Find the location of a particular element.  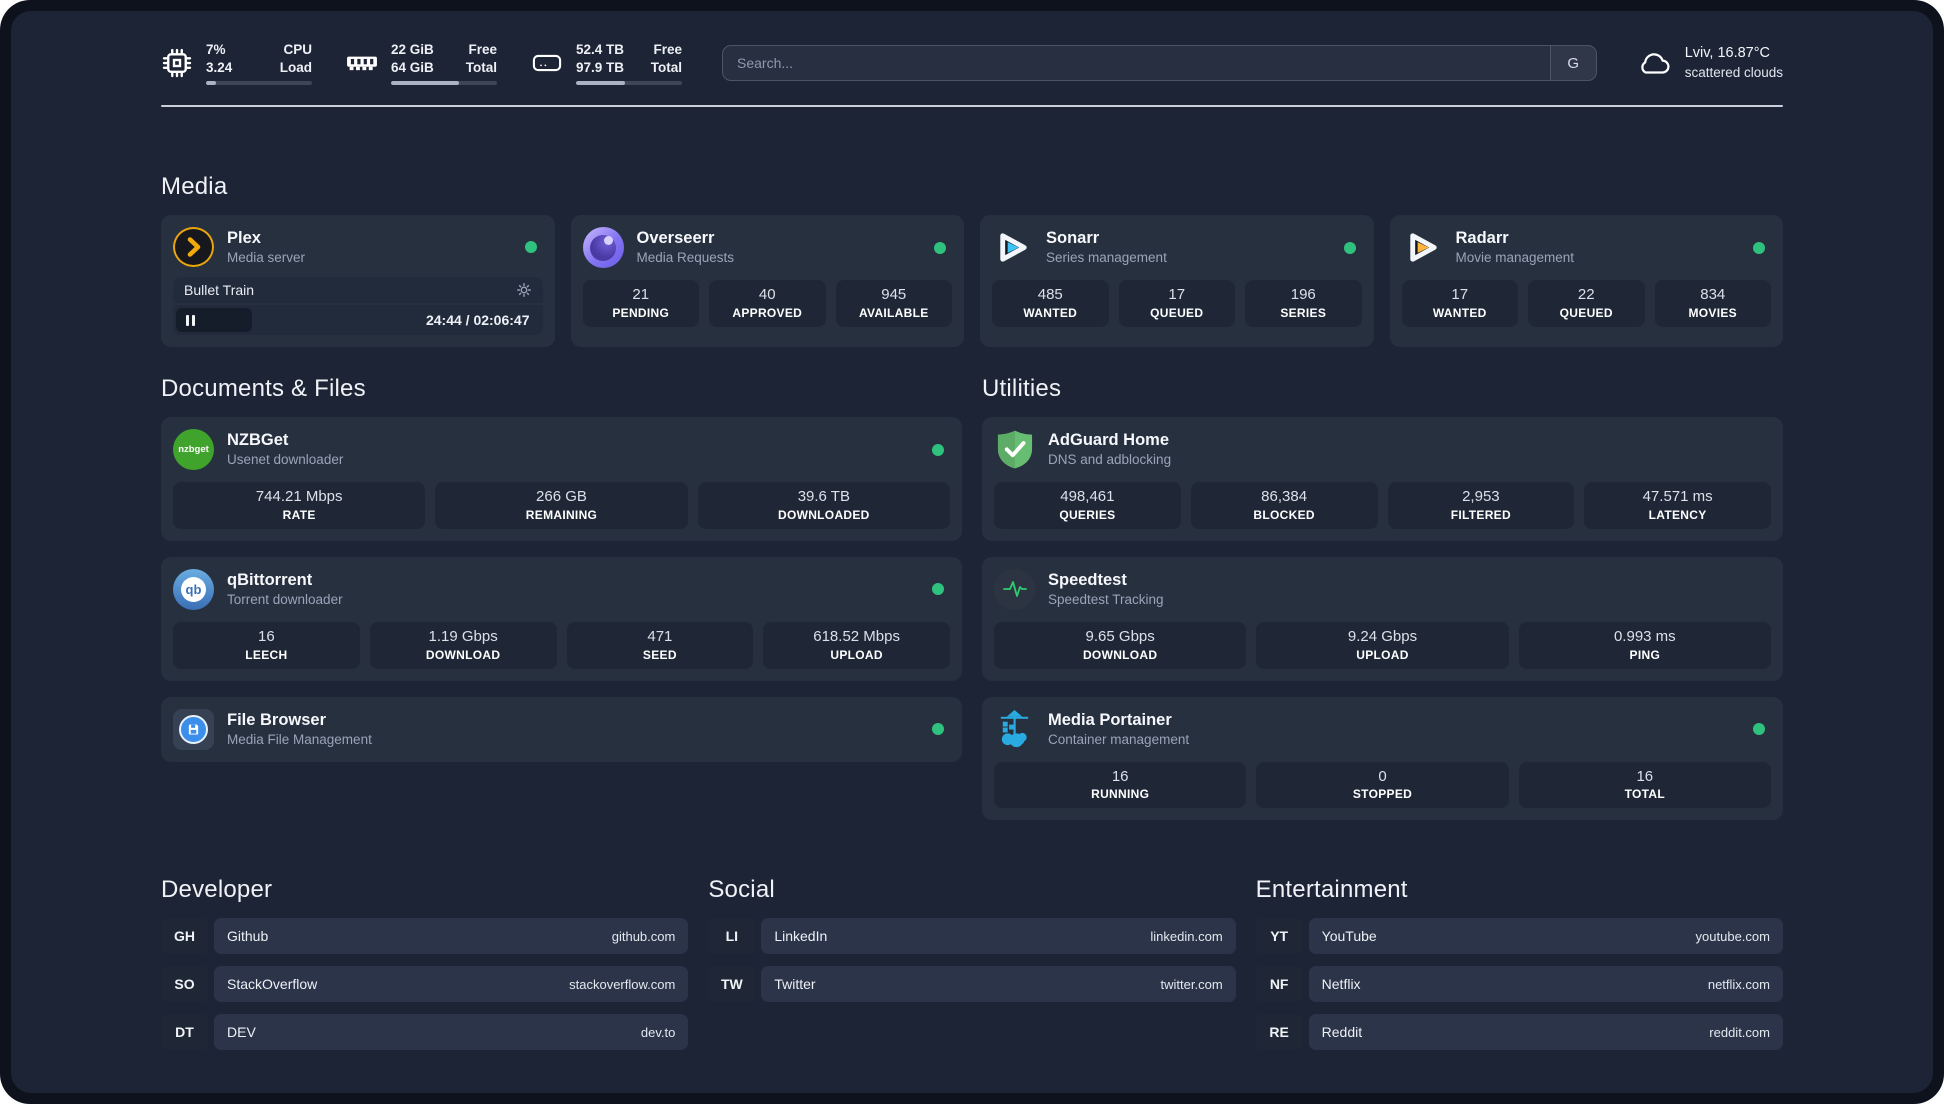

section-title-documents: Documents & Files is located at coordinates (263, 388).